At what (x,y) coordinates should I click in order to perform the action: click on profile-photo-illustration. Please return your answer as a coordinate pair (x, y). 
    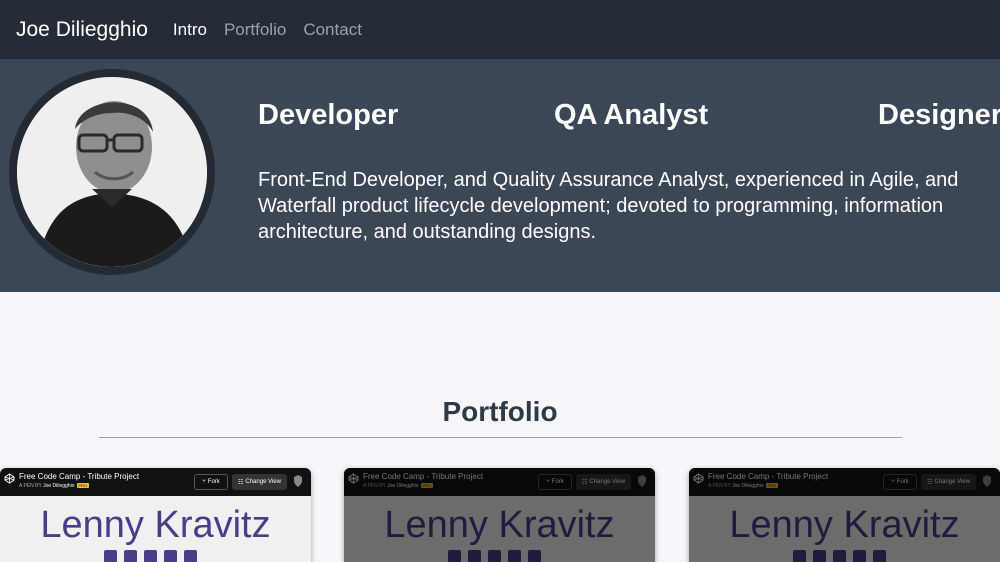
    Looking at the image, I should click on (112, 172).